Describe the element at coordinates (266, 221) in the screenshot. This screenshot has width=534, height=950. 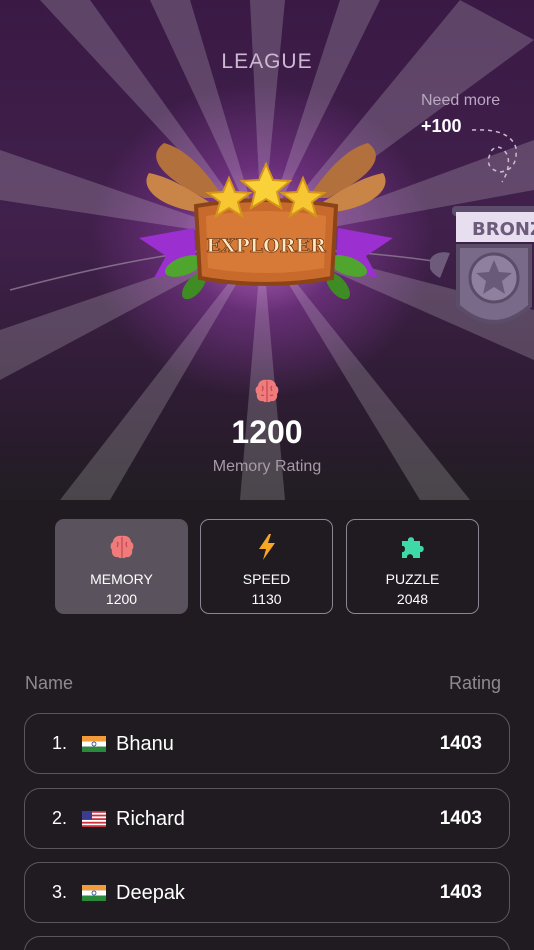
I see `explorer-badge: EXPLORER` at that location.